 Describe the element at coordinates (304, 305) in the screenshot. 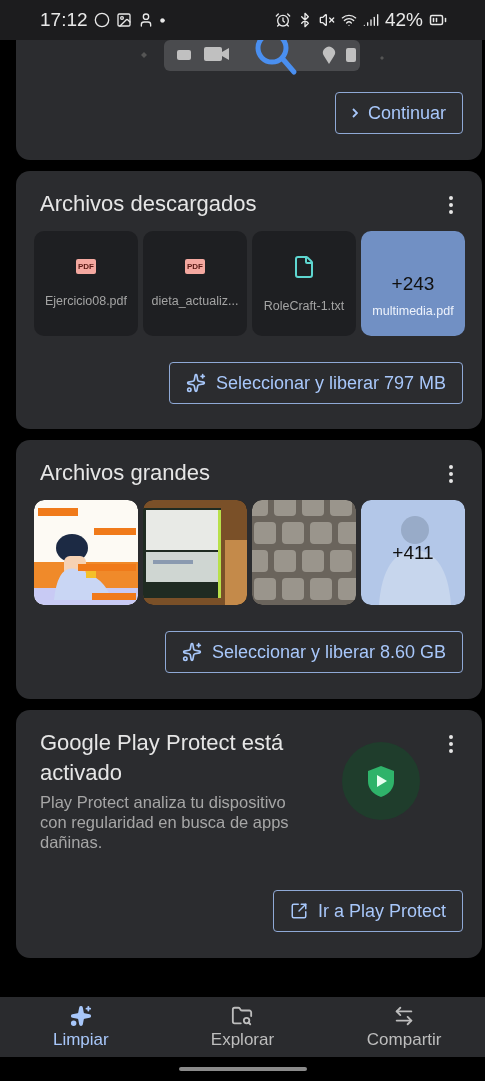

I see `file-name: RoleCraft-1.txt` at that location.